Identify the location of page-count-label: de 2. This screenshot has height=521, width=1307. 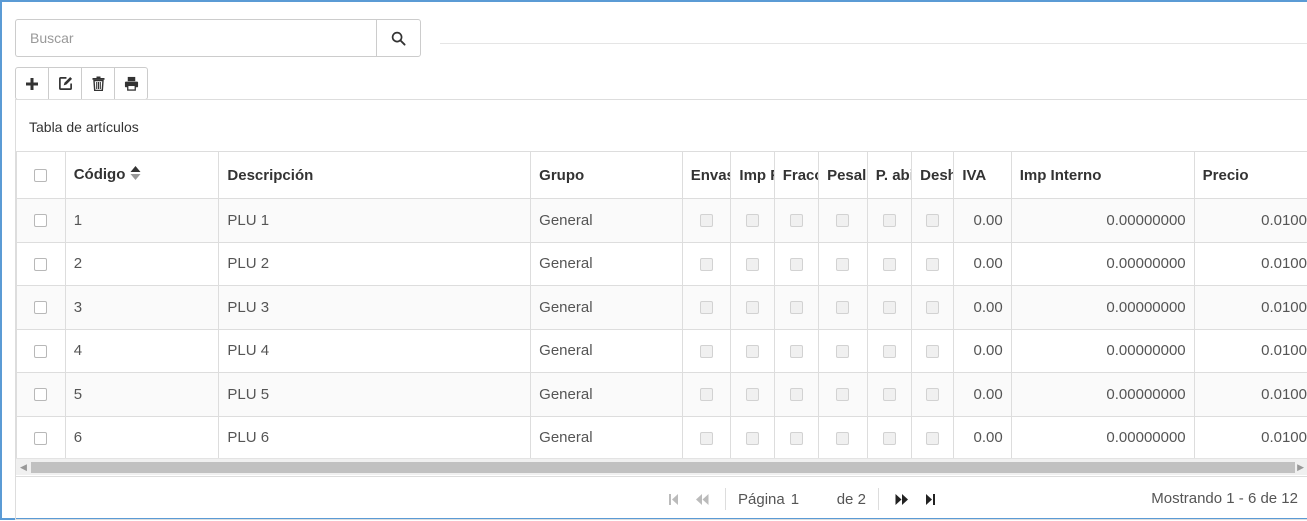
(851, 499).